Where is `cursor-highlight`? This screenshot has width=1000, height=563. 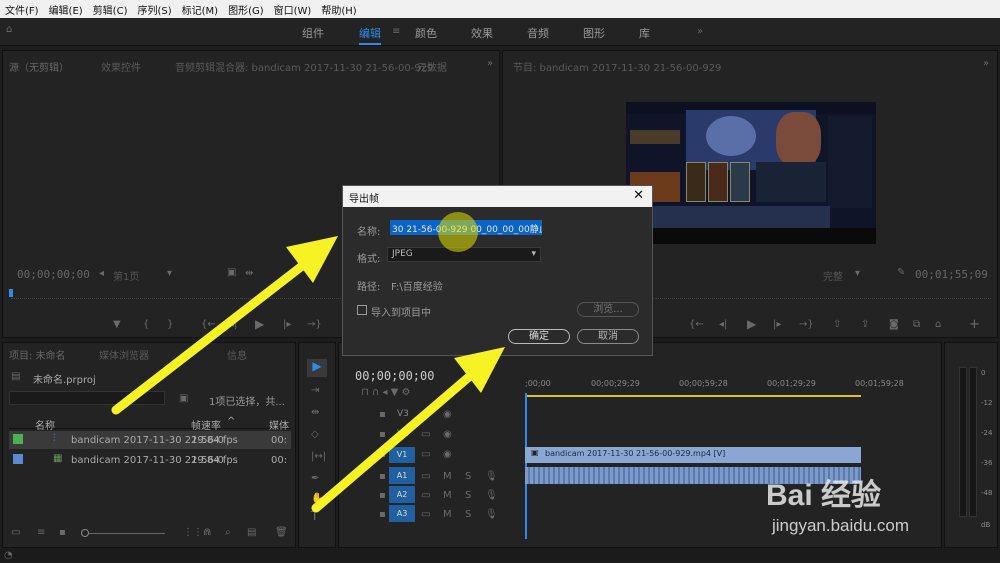 cursor-highlight is located at coordinates (458, 232).